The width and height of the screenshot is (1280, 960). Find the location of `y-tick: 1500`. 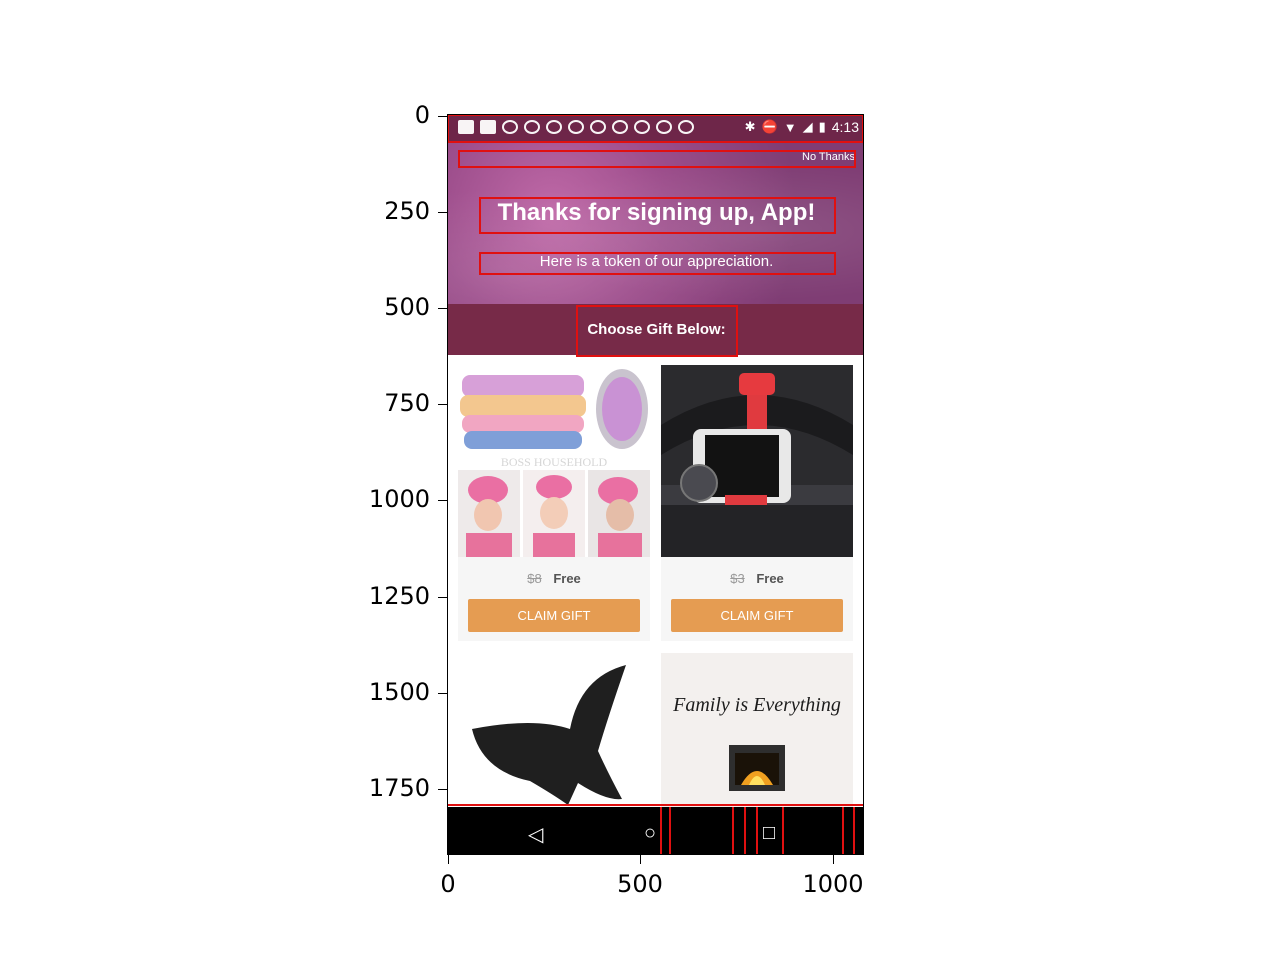

y-tick: 1500 is located at coordinates (399, 692).